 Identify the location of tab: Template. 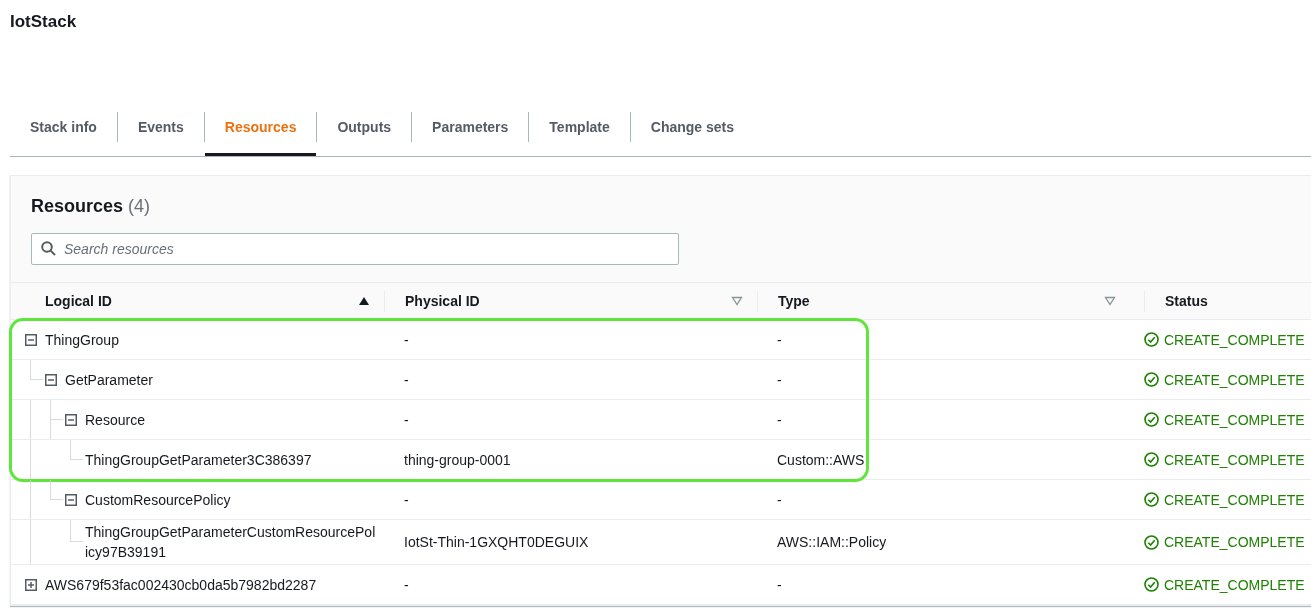
(579, 127).